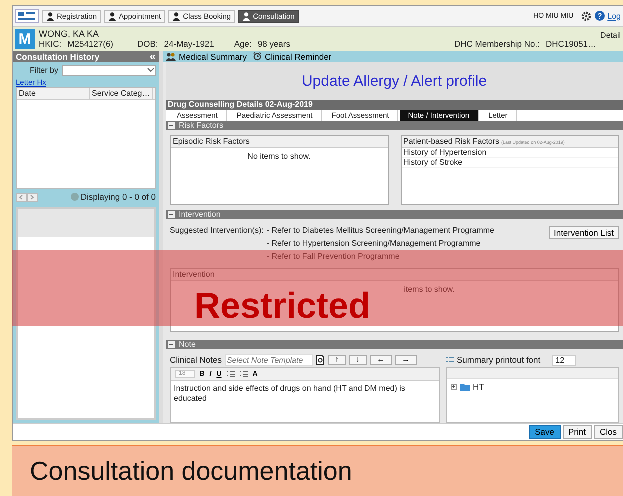  Describe the element at coordinates (25, 39) in the screenshot. I see `patient-initial: M` at that location.